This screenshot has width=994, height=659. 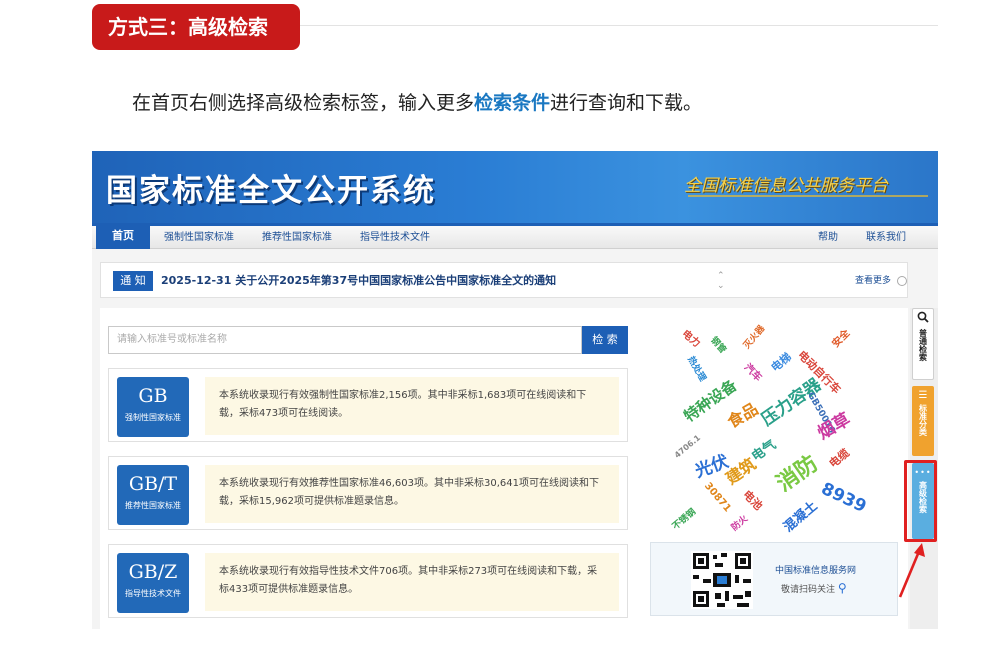 I want to click on notice-tag: 通 知, so click(x=133, y=281).